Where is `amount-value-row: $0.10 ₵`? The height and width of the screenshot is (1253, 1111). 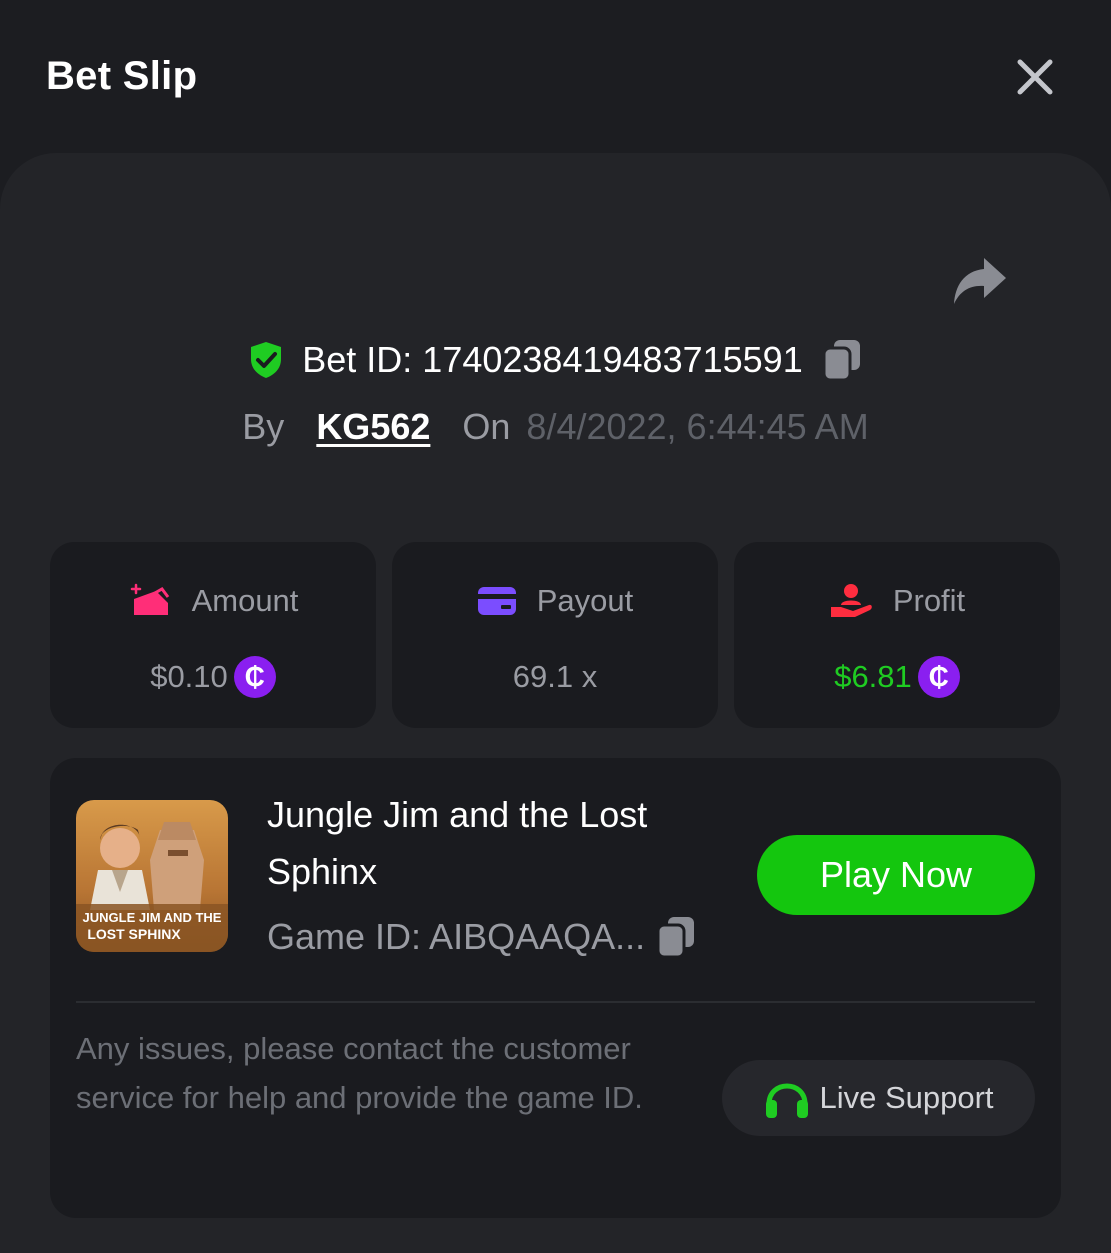
amount-value-row: $0.10 ₵ is located at coordinates (213, 677).